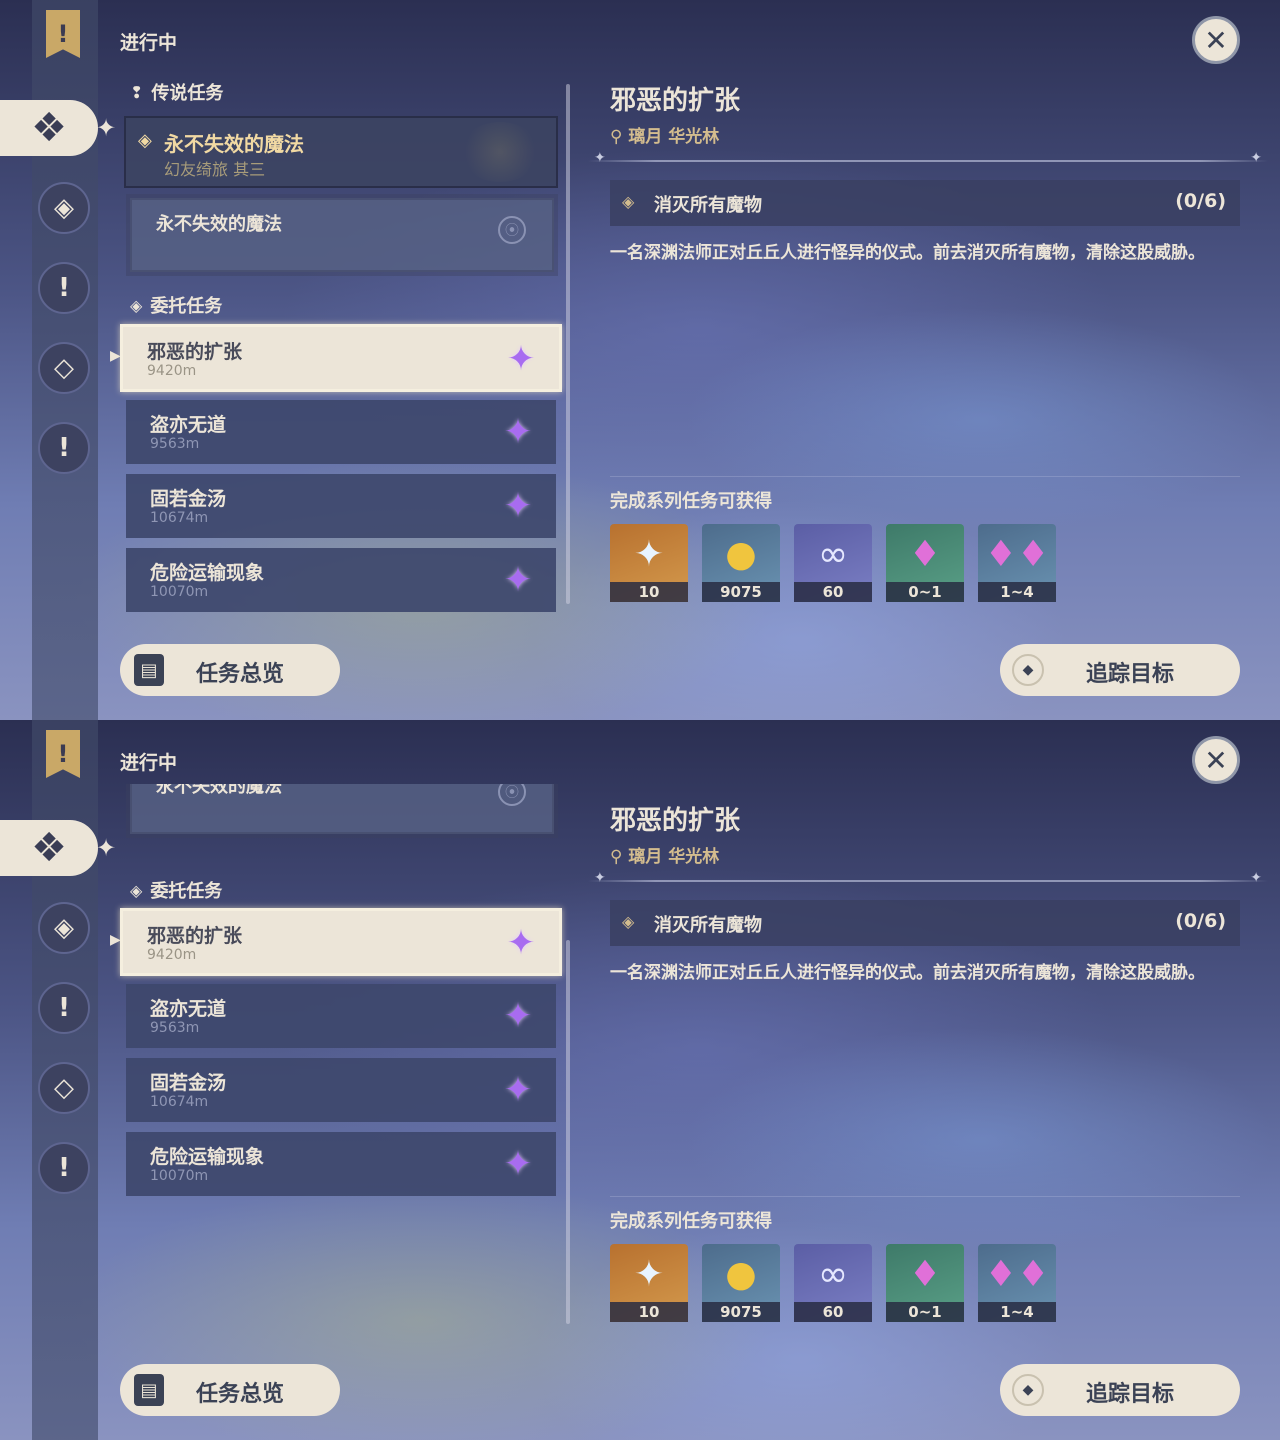 This screenshot has width=1280, height=1440. What do you see at coordinates (149, 1390) in the screenshot?
I see `notebook-icon: ▤` at bounding box center [149, 1390].